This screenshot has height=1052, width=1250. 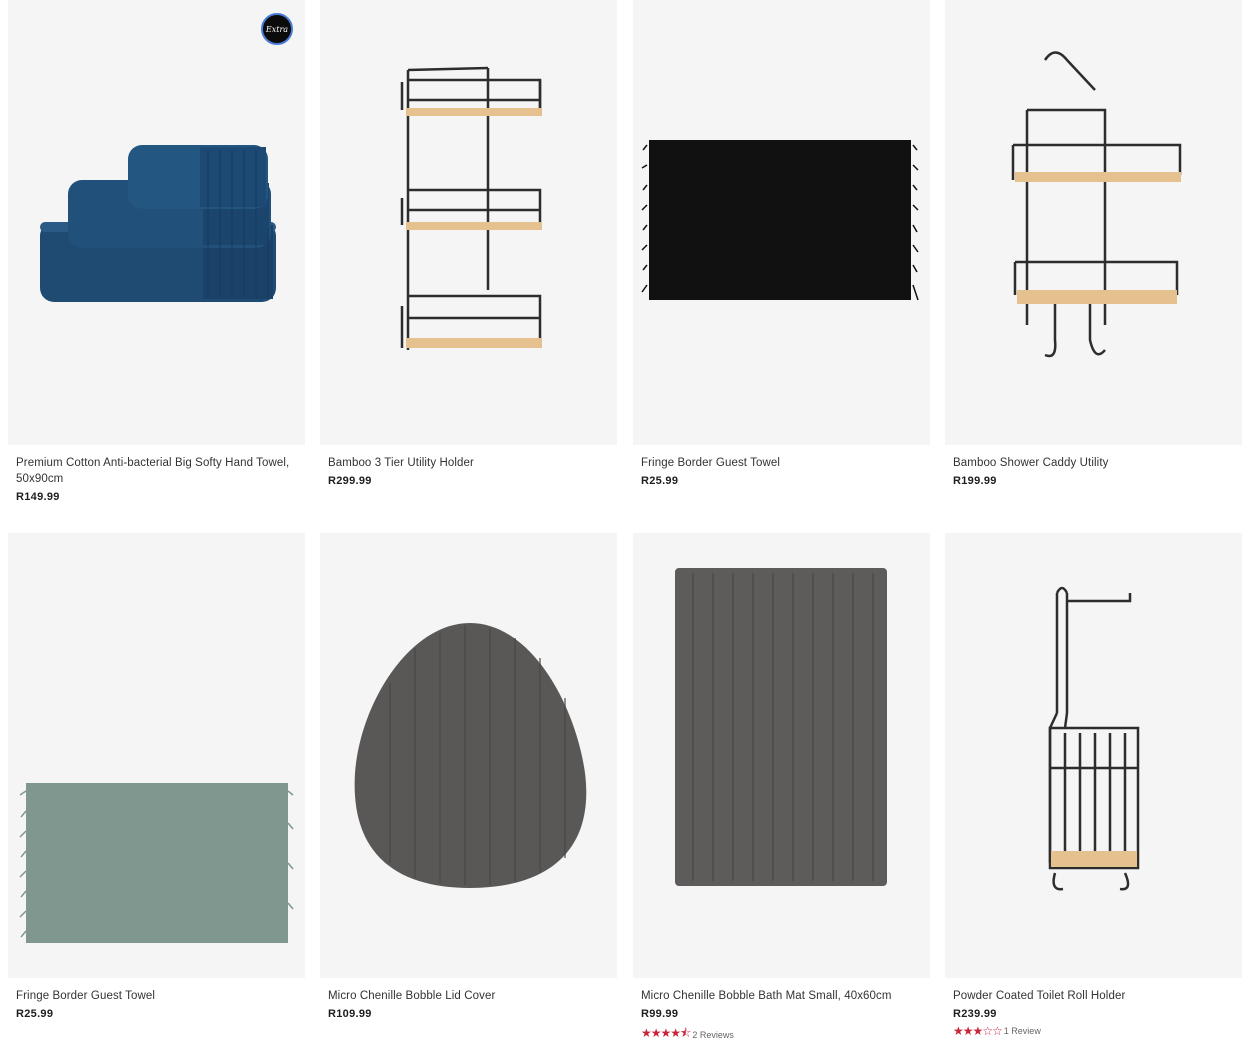 What do you see at coordinates (350, 1014) in the screenshot?
I see `product-price: R109.99` at bounding box center [350, 1014].